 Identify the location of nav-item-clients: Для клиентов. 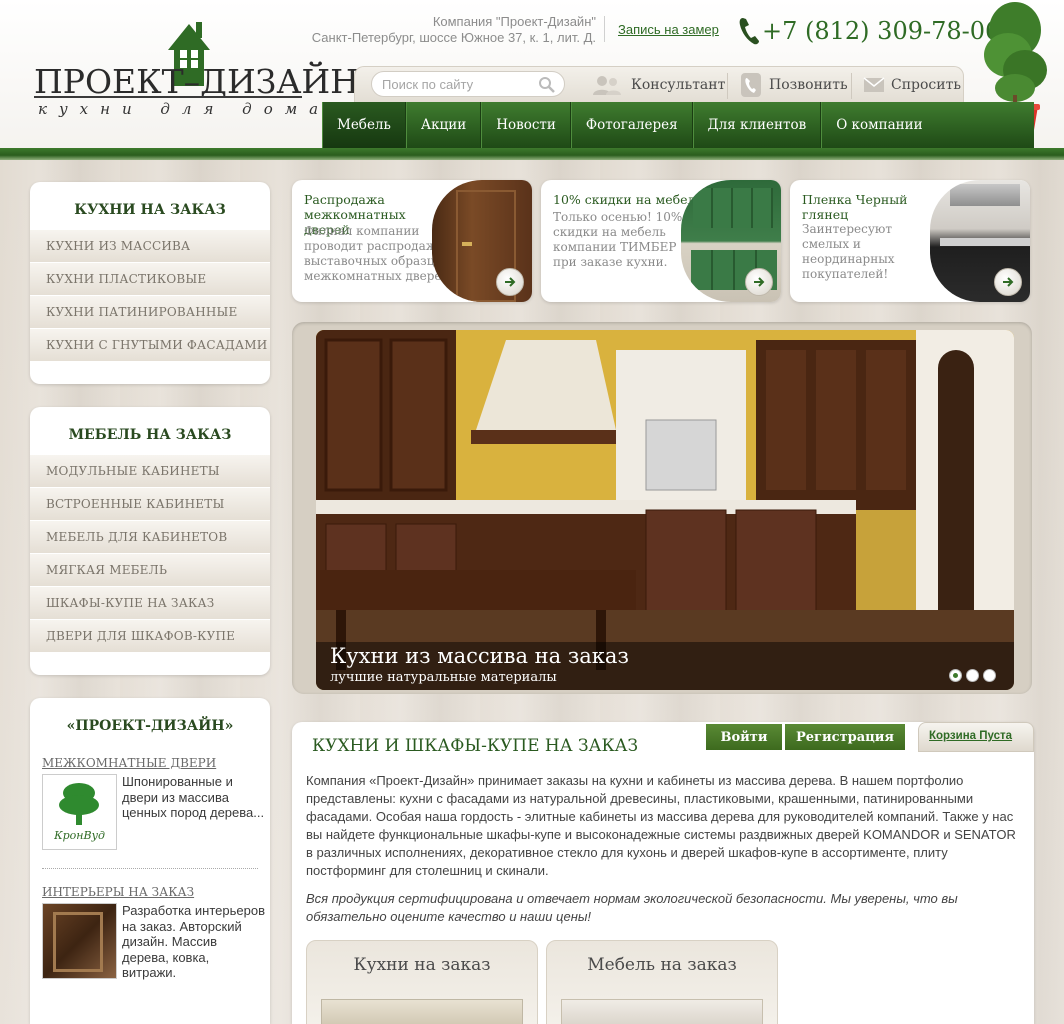
(757, 125).